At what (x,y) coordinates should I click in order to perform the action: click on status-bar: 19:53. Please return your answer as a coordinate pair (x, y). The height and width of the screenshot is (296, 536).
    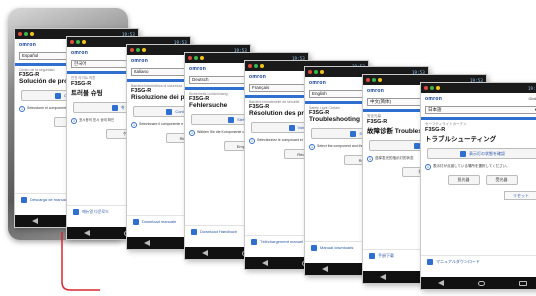
    Looking at the image, I should click on (478, 88).